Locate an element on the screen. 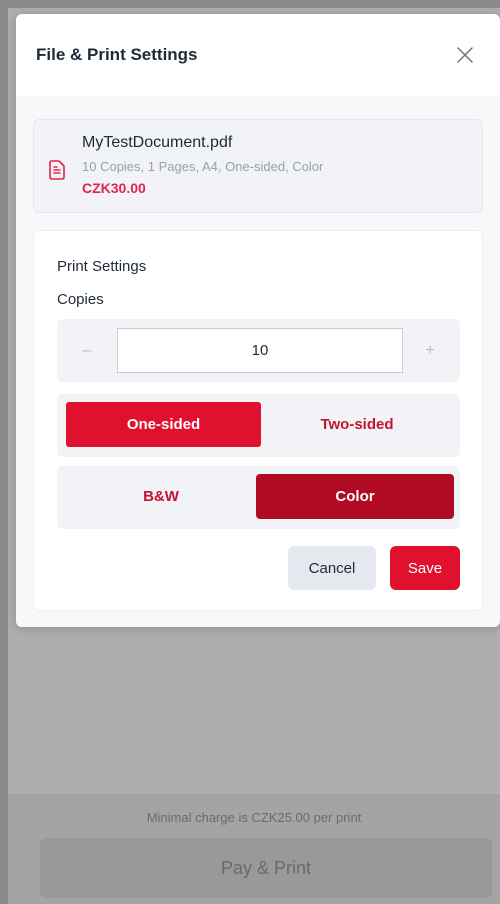  modal-title: File & Print Settings is located at coordinates (117, 54).